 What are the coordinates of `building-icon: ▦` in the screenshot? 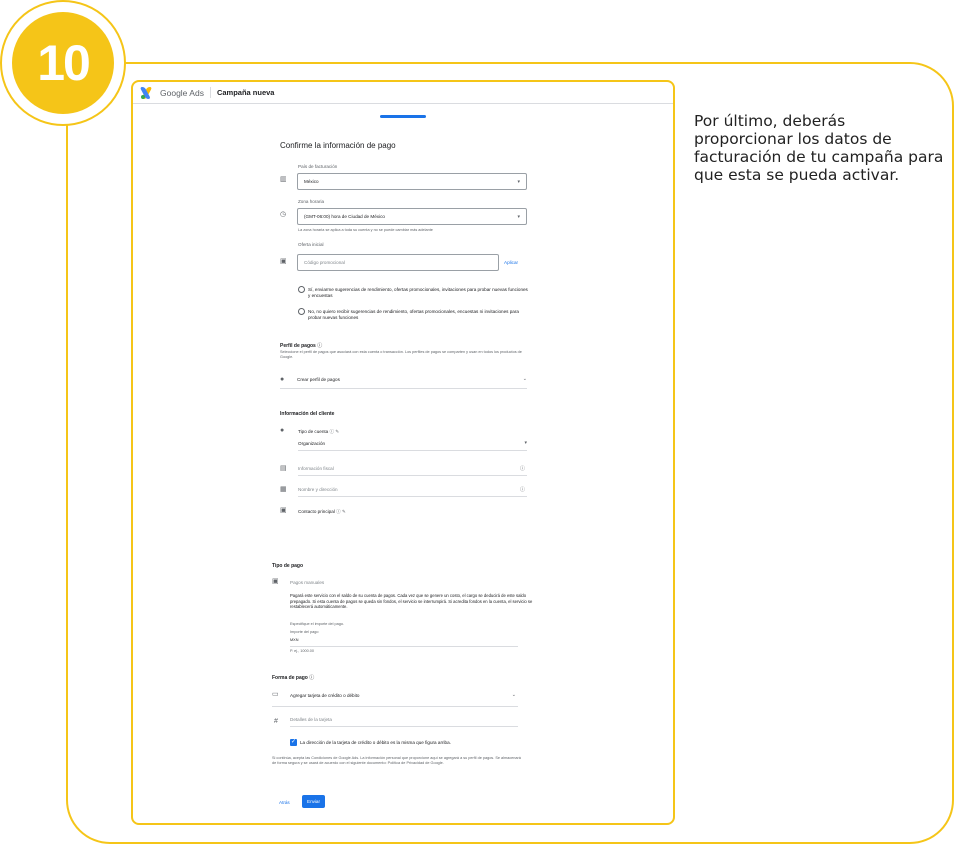 It's located at (283, 489).